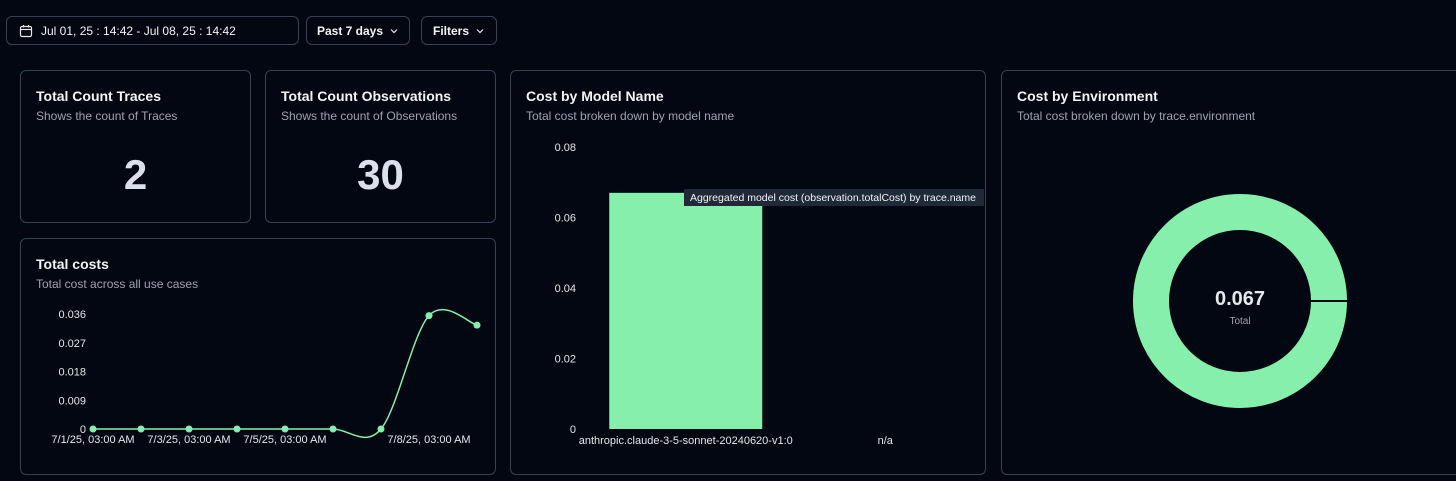 The height and width of the screenshot is (481, 1456). I want to click on cost-by-environment-donut-chart: 0.067 Total, so click(1241, 301).